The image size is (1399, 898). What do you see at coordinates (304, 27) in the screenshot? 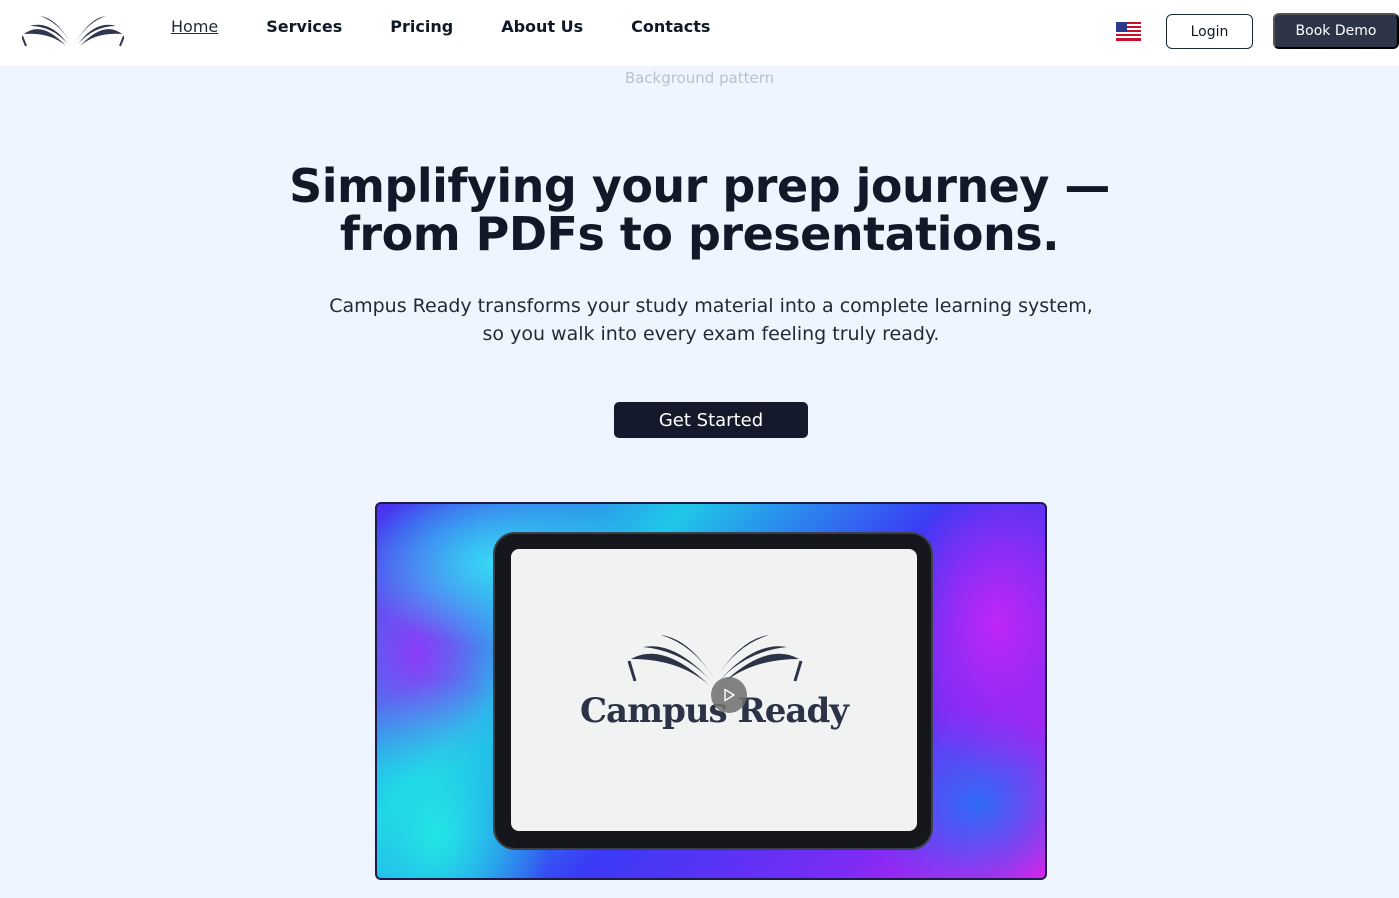
I see `nav-services: Services` at bounding box center [304, 27].